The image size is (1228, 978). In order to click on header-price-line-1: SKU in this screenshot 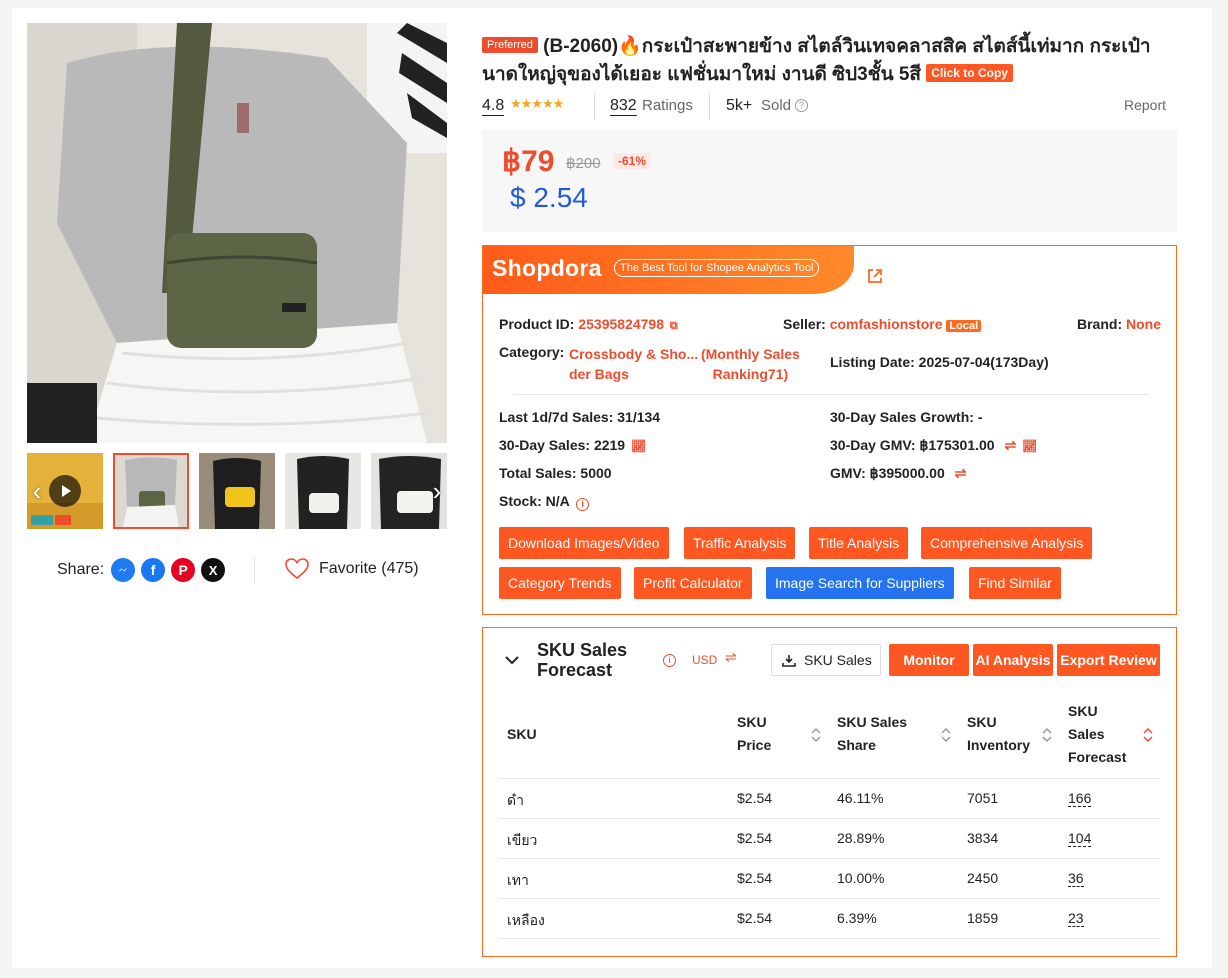, I will do `click(752, 722)`.